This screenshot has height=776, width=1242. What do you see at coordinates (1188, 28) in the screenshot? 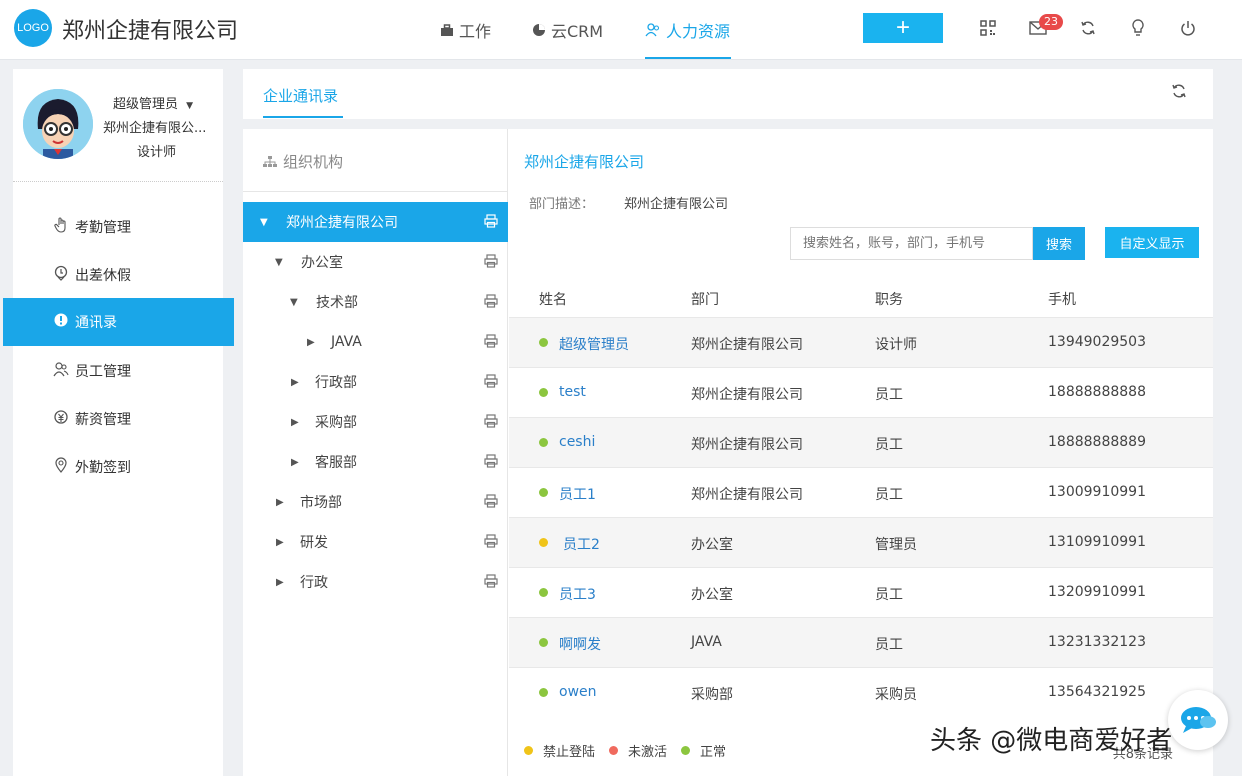
I see `power-icon` at bounding box center [1188, 28].